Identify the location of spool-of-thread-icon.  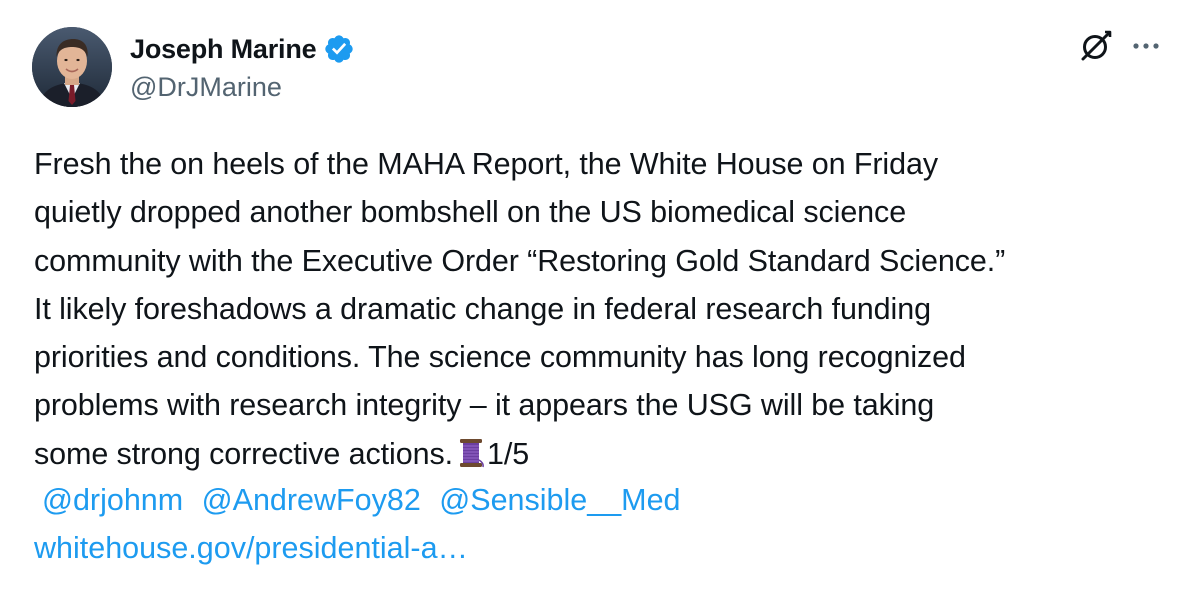
(472, 452).